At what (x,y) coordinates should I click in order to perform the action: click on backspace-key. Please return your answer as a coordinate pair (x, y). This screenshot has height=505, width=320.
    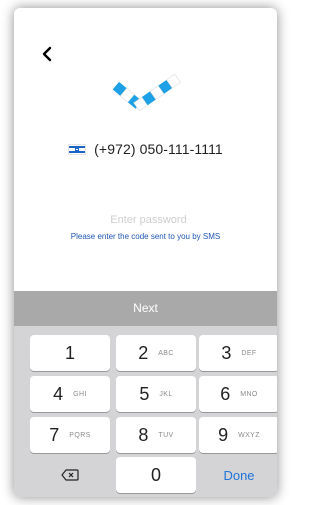
    Looking at the image, I should click on (70, 475).